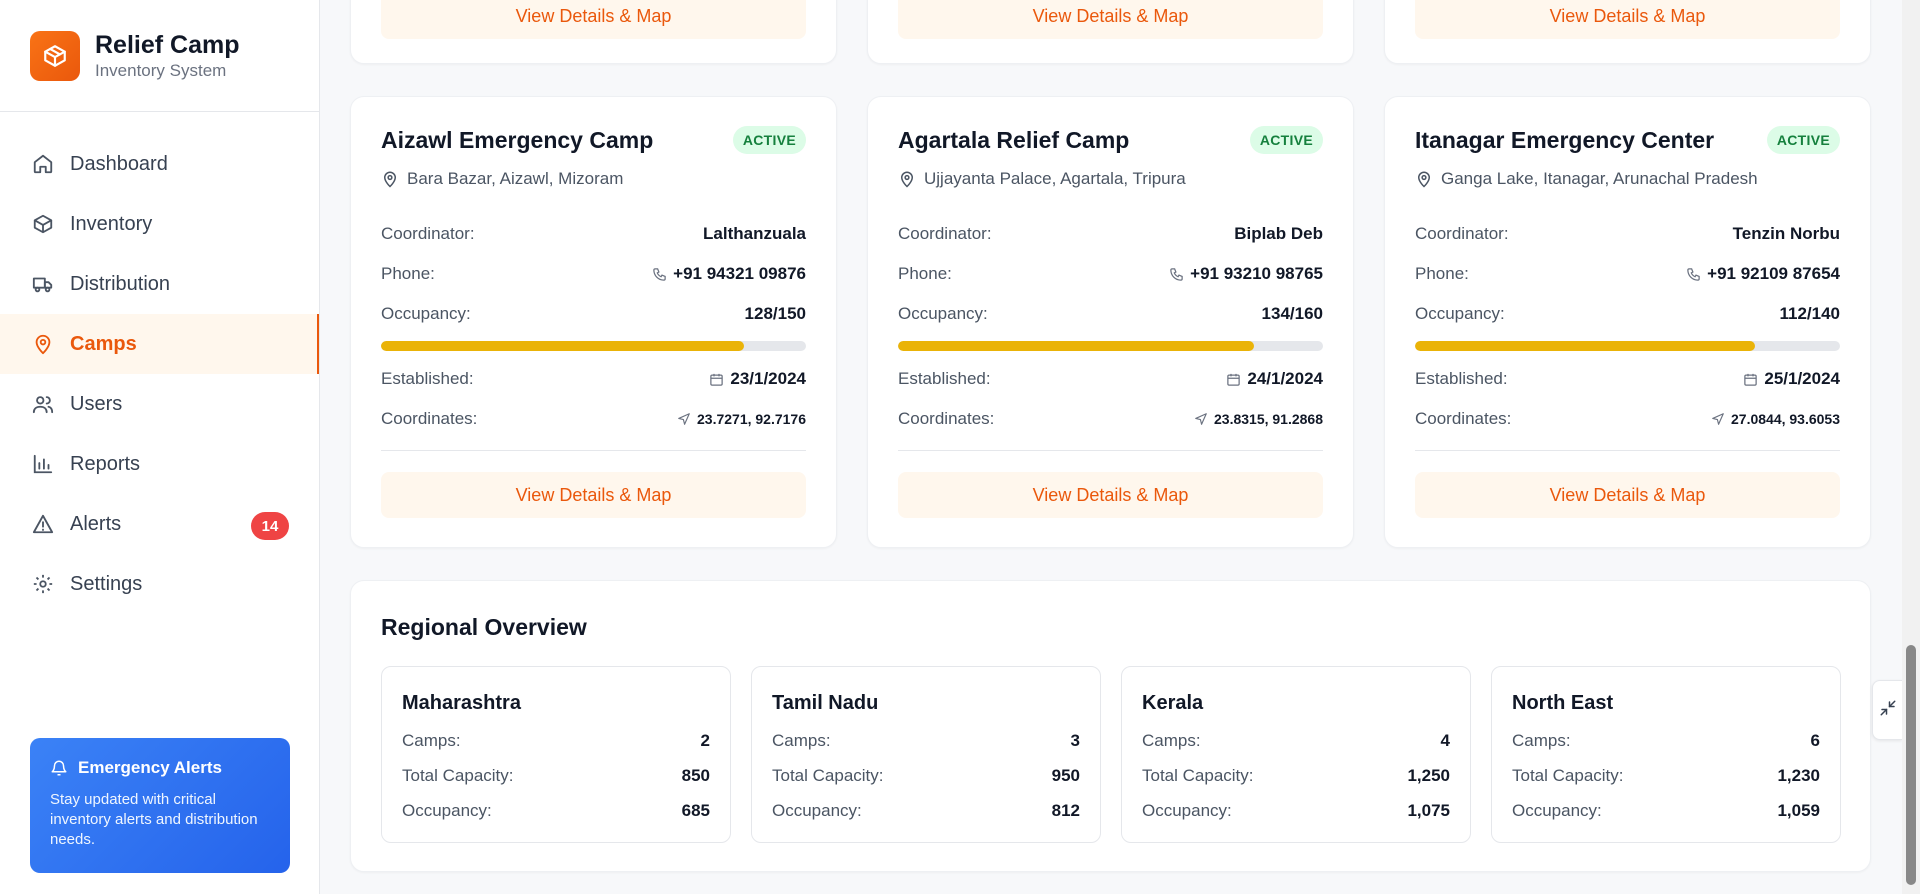 This screenshot has height=894, width=1920. Describe the element at coordinates (270, 526) in the screenshot. I see `alerts-count-badge: 14` at that location.